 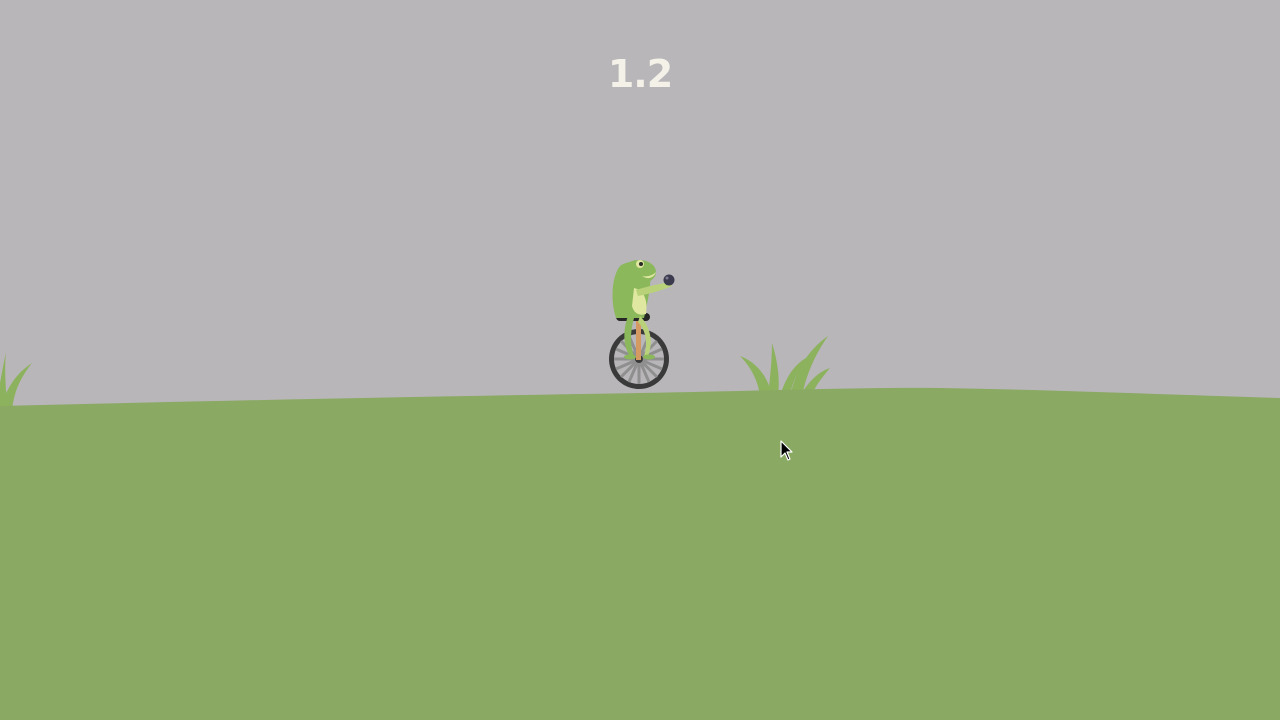 What do you see at coordinates (786, 450) in the screenshot?
I see `mouse-pointer-icon` at bounding box center [786, 450].